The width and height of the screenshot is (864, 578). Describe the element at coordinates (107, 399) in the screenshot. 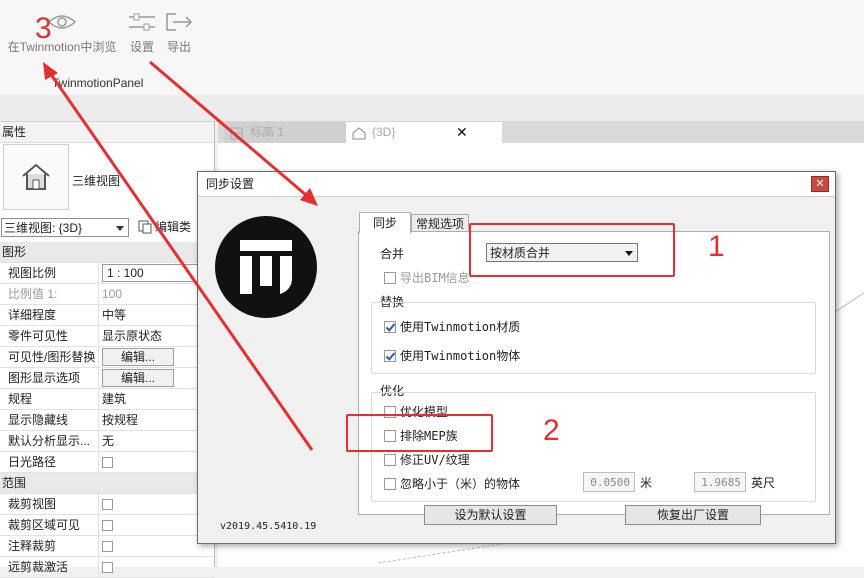

I see `property-row: 规程 建筑` at that location.